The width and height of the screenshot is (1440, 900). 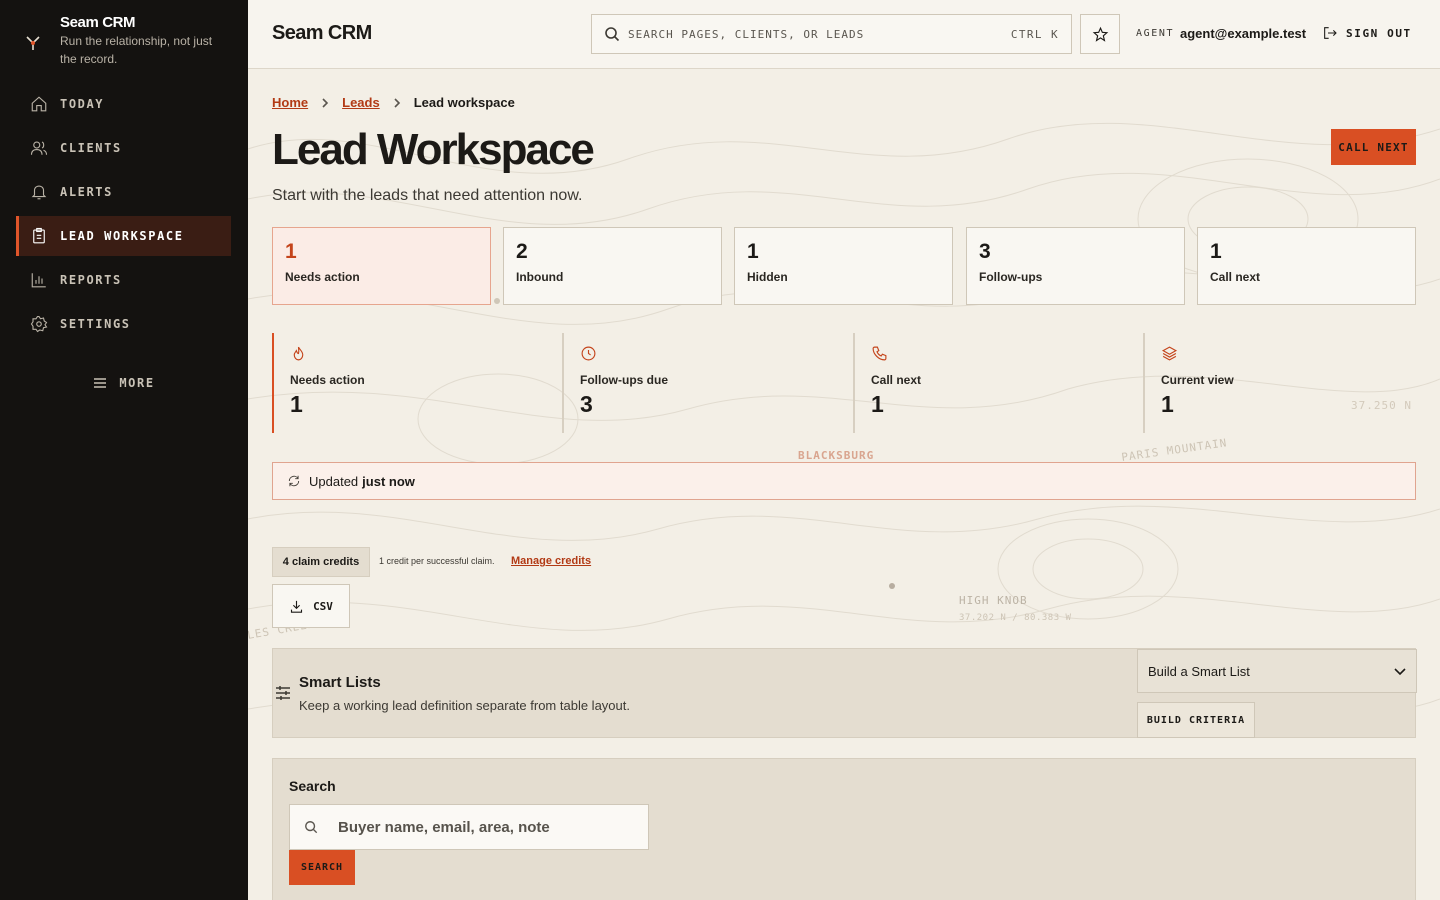 What do you see at coordinates (33, 43) in the screenshot?
I see `logo-icon` at bounding box center [33, 43].